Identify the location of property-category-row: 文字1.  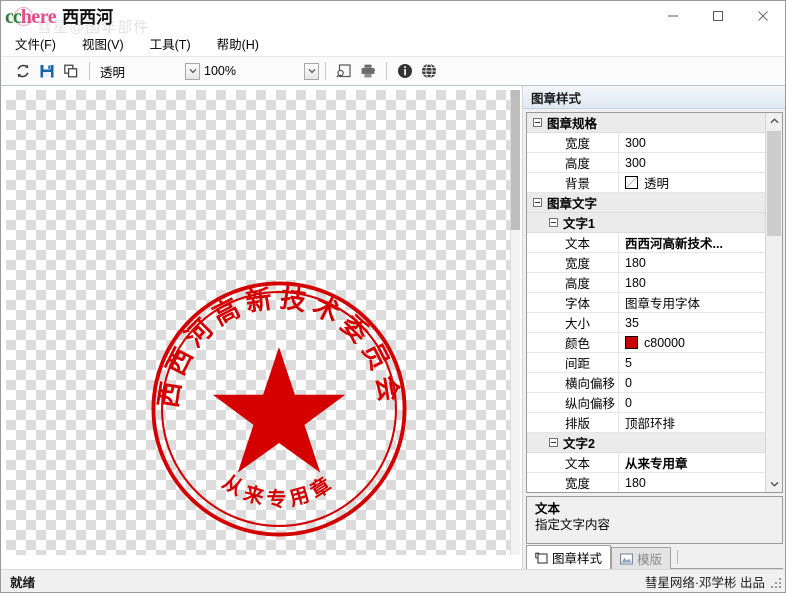
(646, 223).